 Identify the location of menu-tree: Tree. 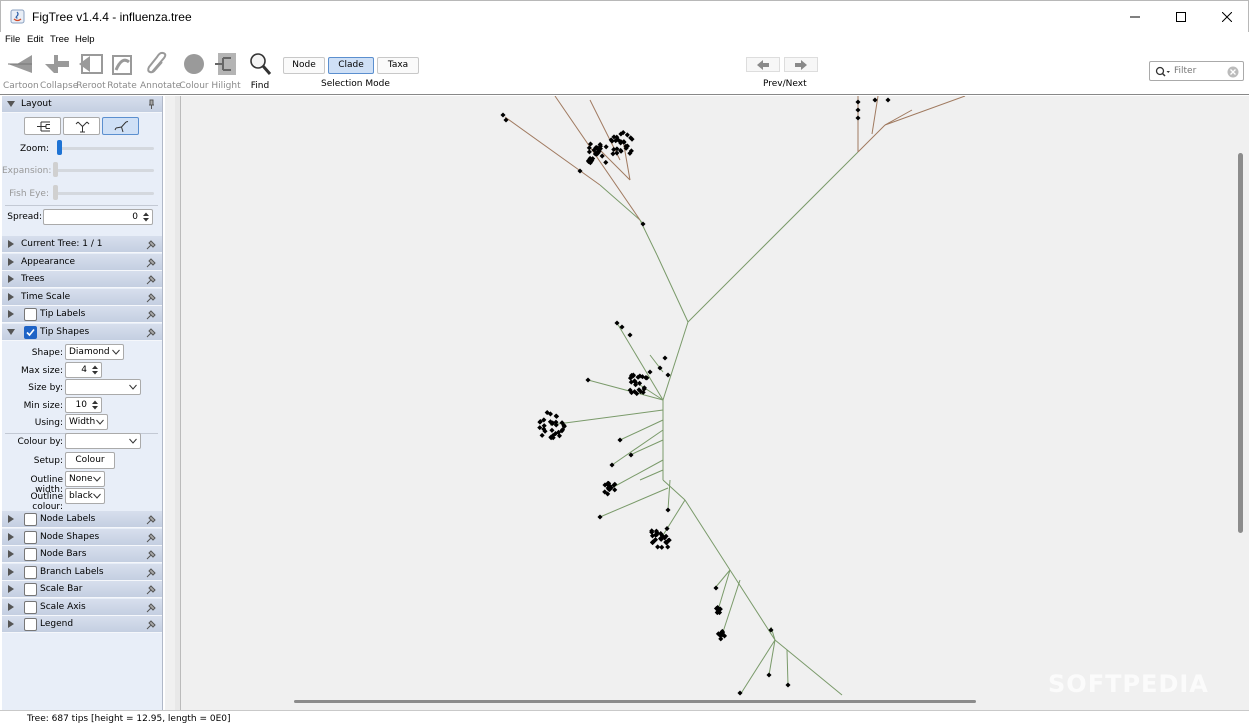
(59, 39).